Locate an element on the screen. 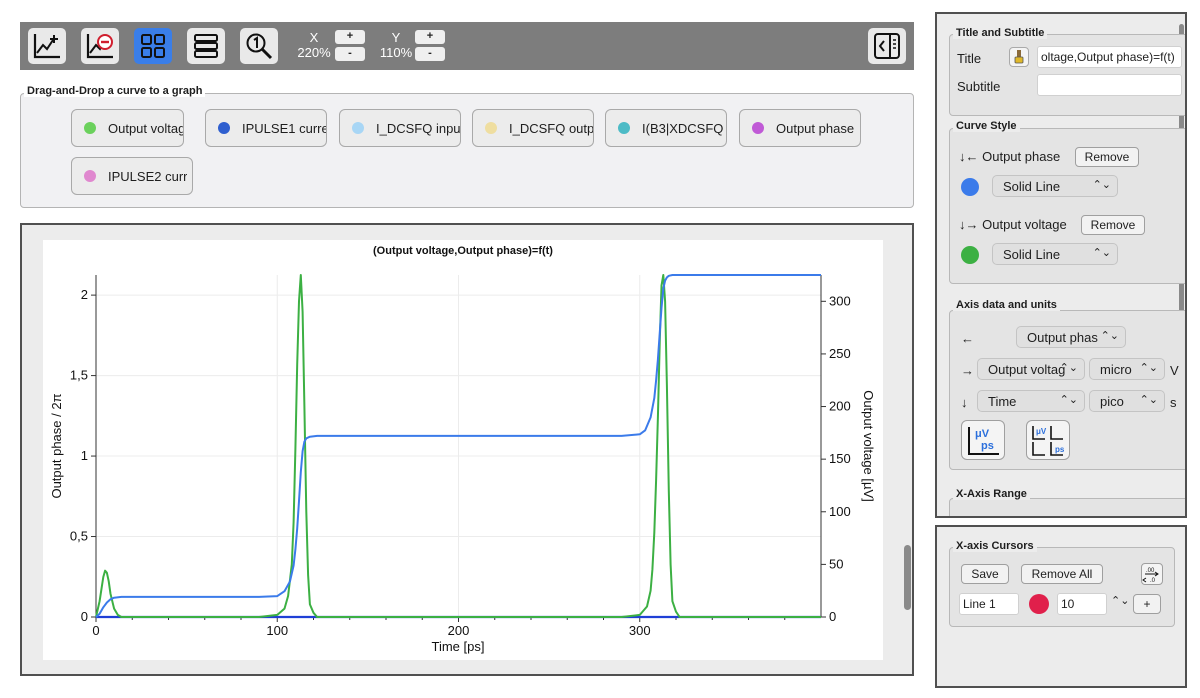 The width and height of the screenshot is (1200, 698). toggle-sidebar-button is located at coordinates (887, 46).